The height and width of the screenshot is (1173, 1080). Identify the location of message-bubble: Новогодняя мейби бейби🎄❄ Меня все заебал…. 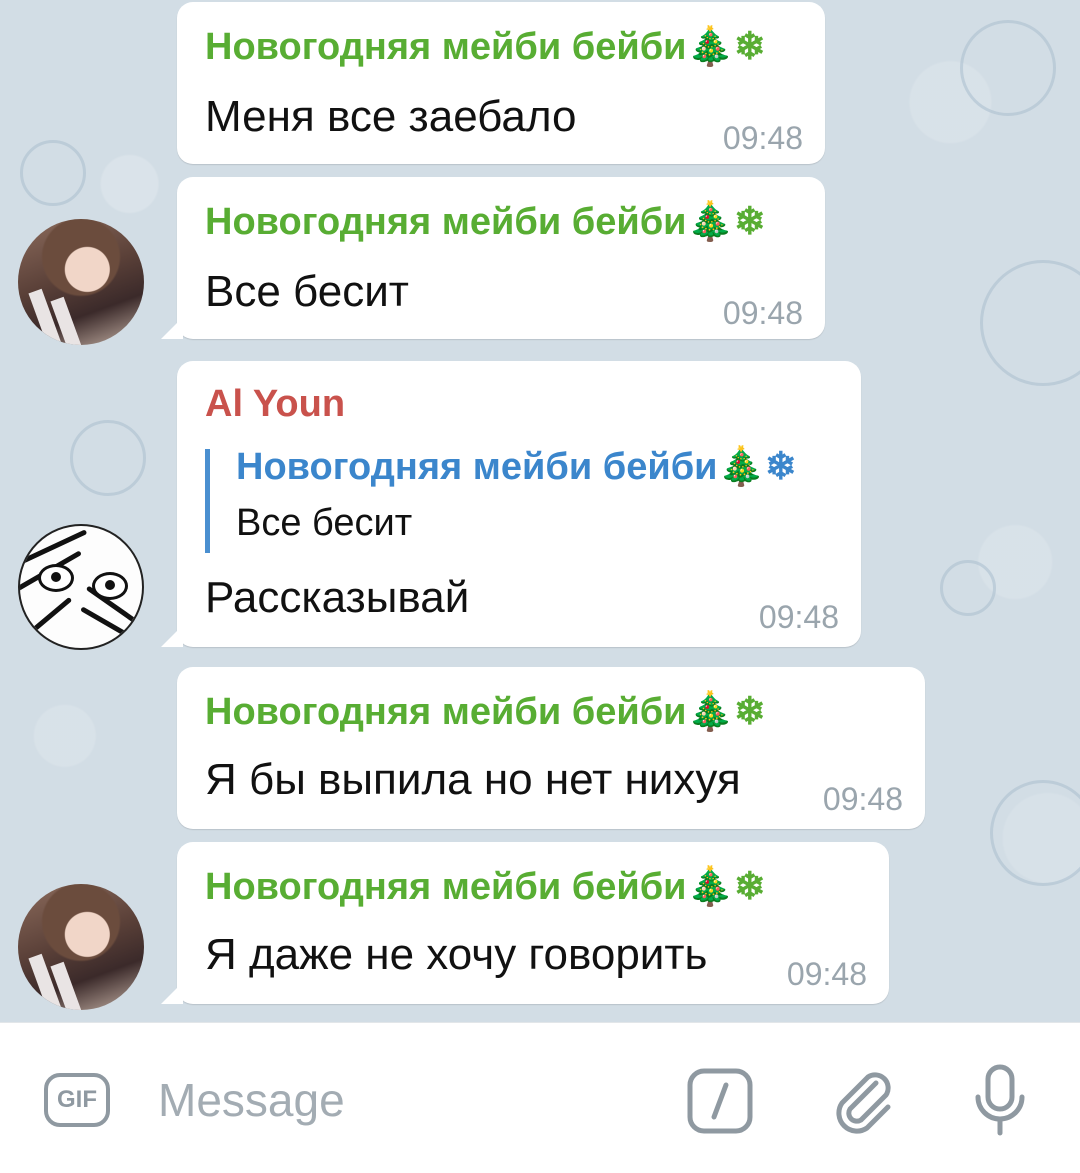
(501, 83).